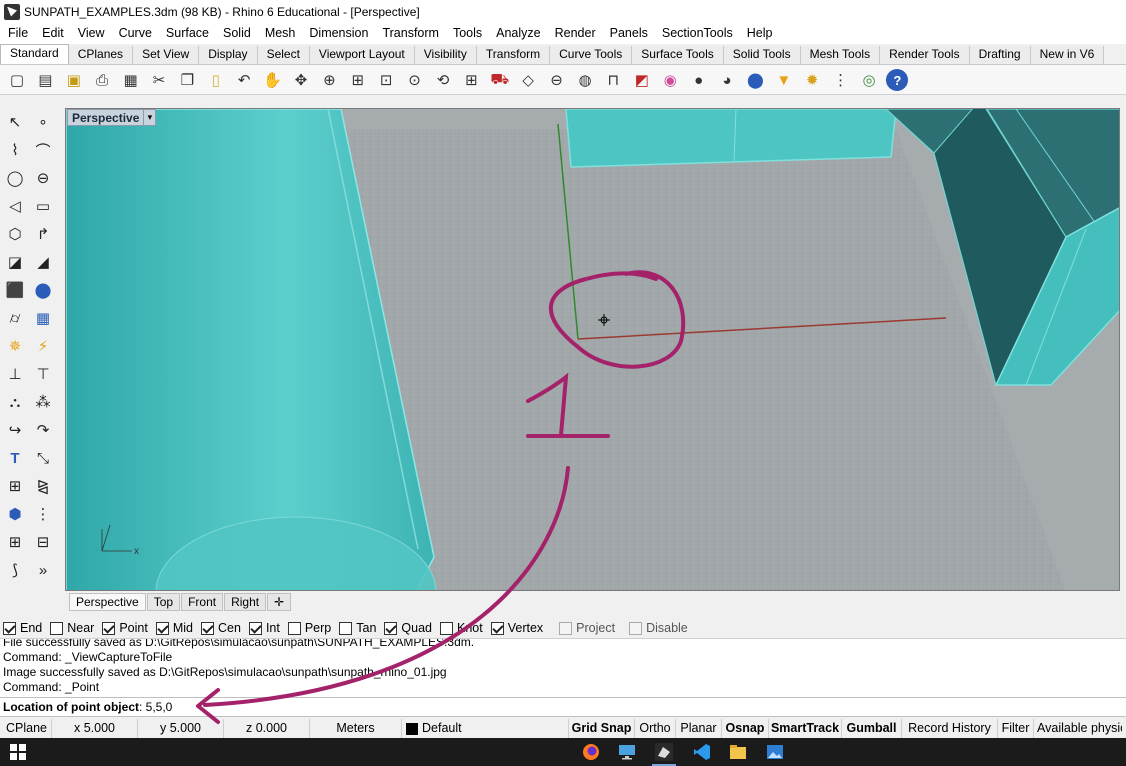 This screenshot has width=1126, height=766. What do you see at coordinates (869, 80) in the screenshot?
I see `grasshopper-icon: ◎` at bounding box center [869, 80].